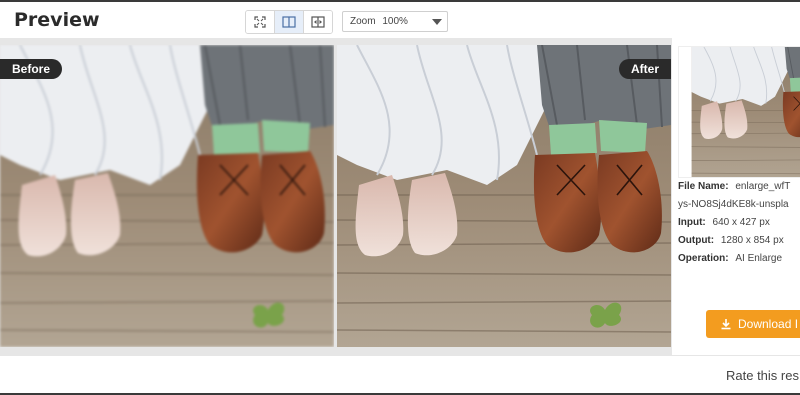  I want to click on input-value: 640 x 427 px, so click(741, 222).